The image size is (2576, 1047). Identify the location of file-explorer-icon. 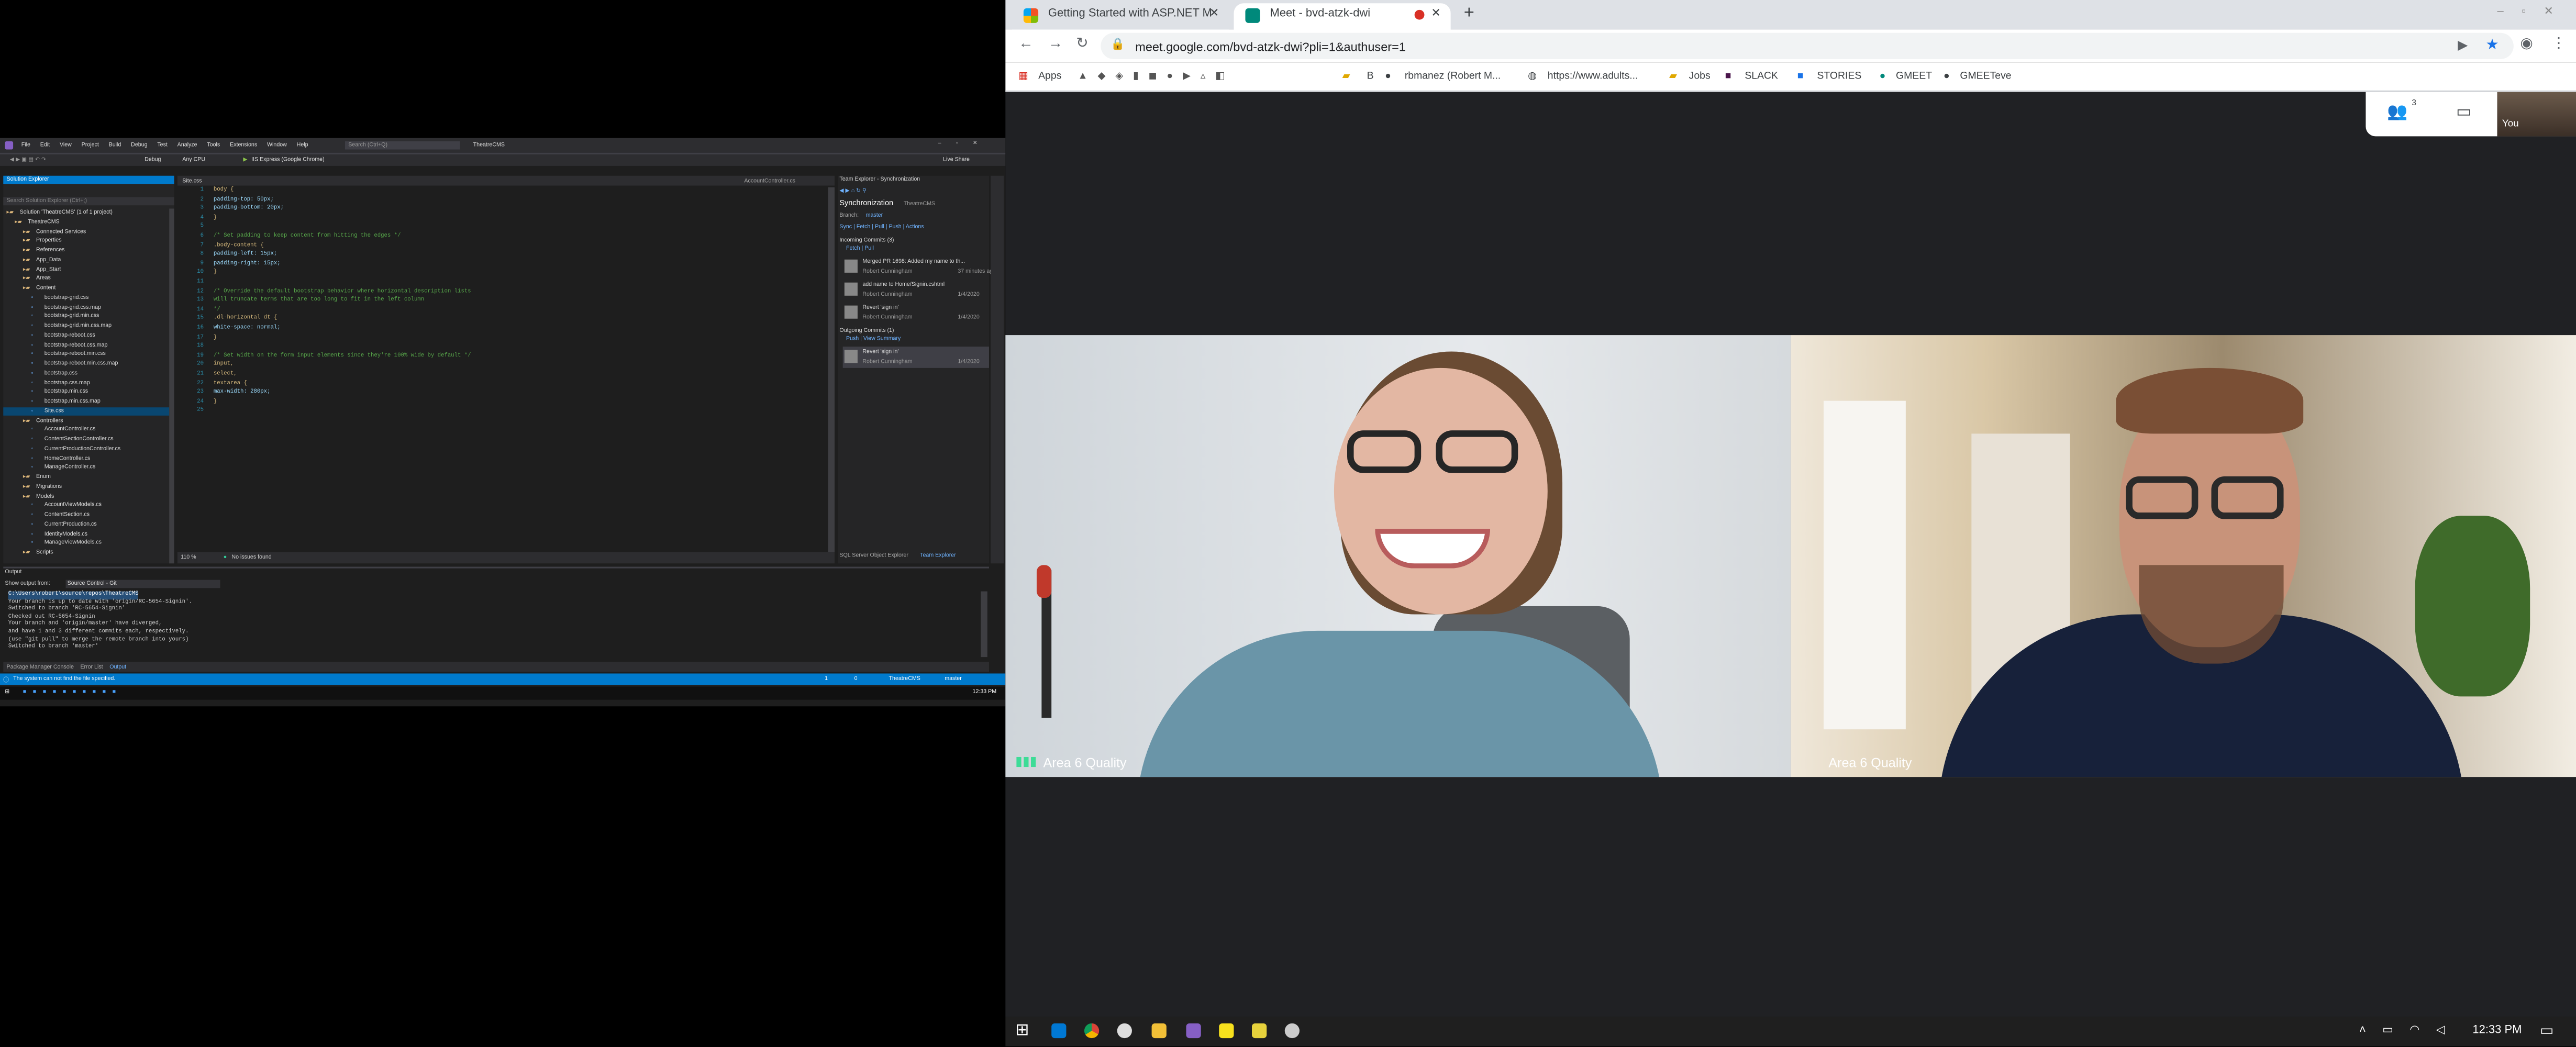
(1159, 1031).